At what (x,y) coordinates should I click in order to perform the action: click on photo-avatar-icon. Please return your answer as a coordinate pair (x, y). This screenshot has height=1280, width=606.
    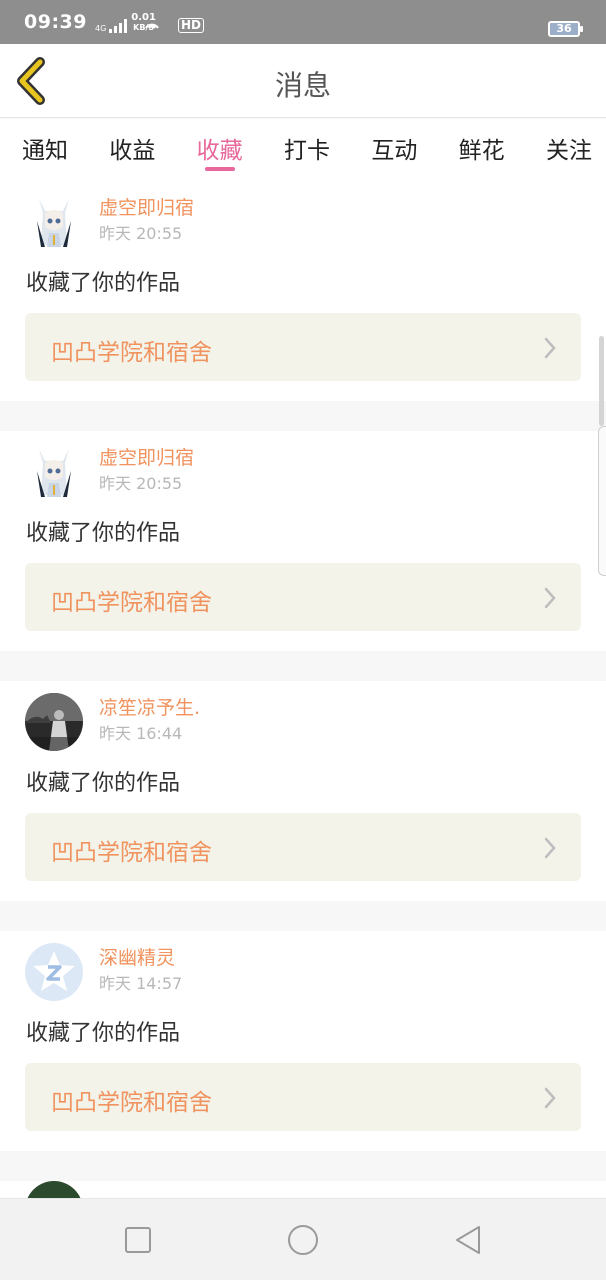
    Looking at the image, I should click on (54, 722).